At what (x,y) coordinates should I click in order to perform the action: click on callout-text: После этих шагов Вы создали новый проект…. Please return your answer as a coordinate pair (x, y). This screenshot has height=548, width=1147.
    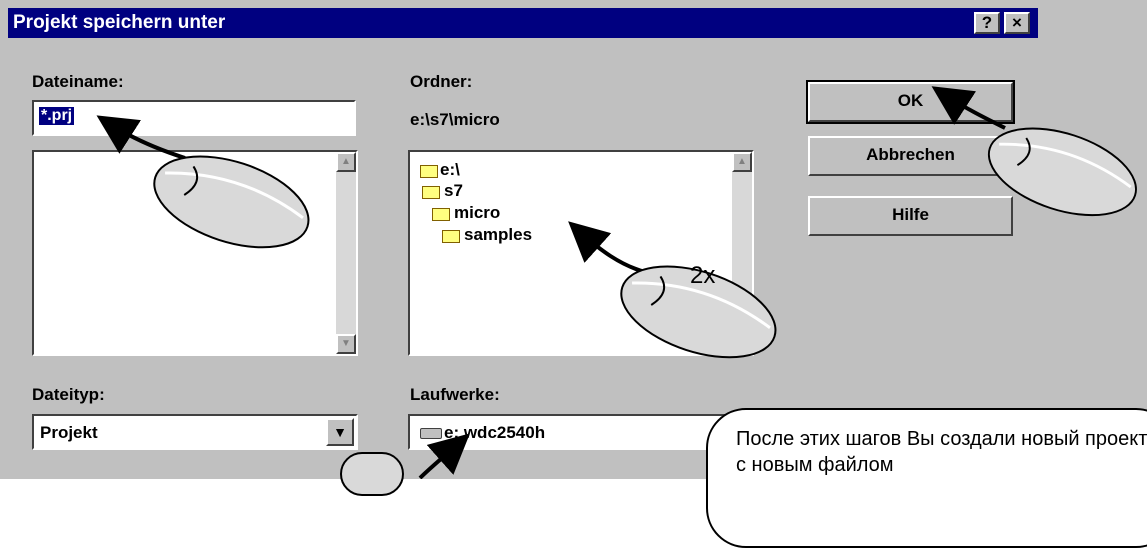
    Looking at the image, I should click on (941, 452).